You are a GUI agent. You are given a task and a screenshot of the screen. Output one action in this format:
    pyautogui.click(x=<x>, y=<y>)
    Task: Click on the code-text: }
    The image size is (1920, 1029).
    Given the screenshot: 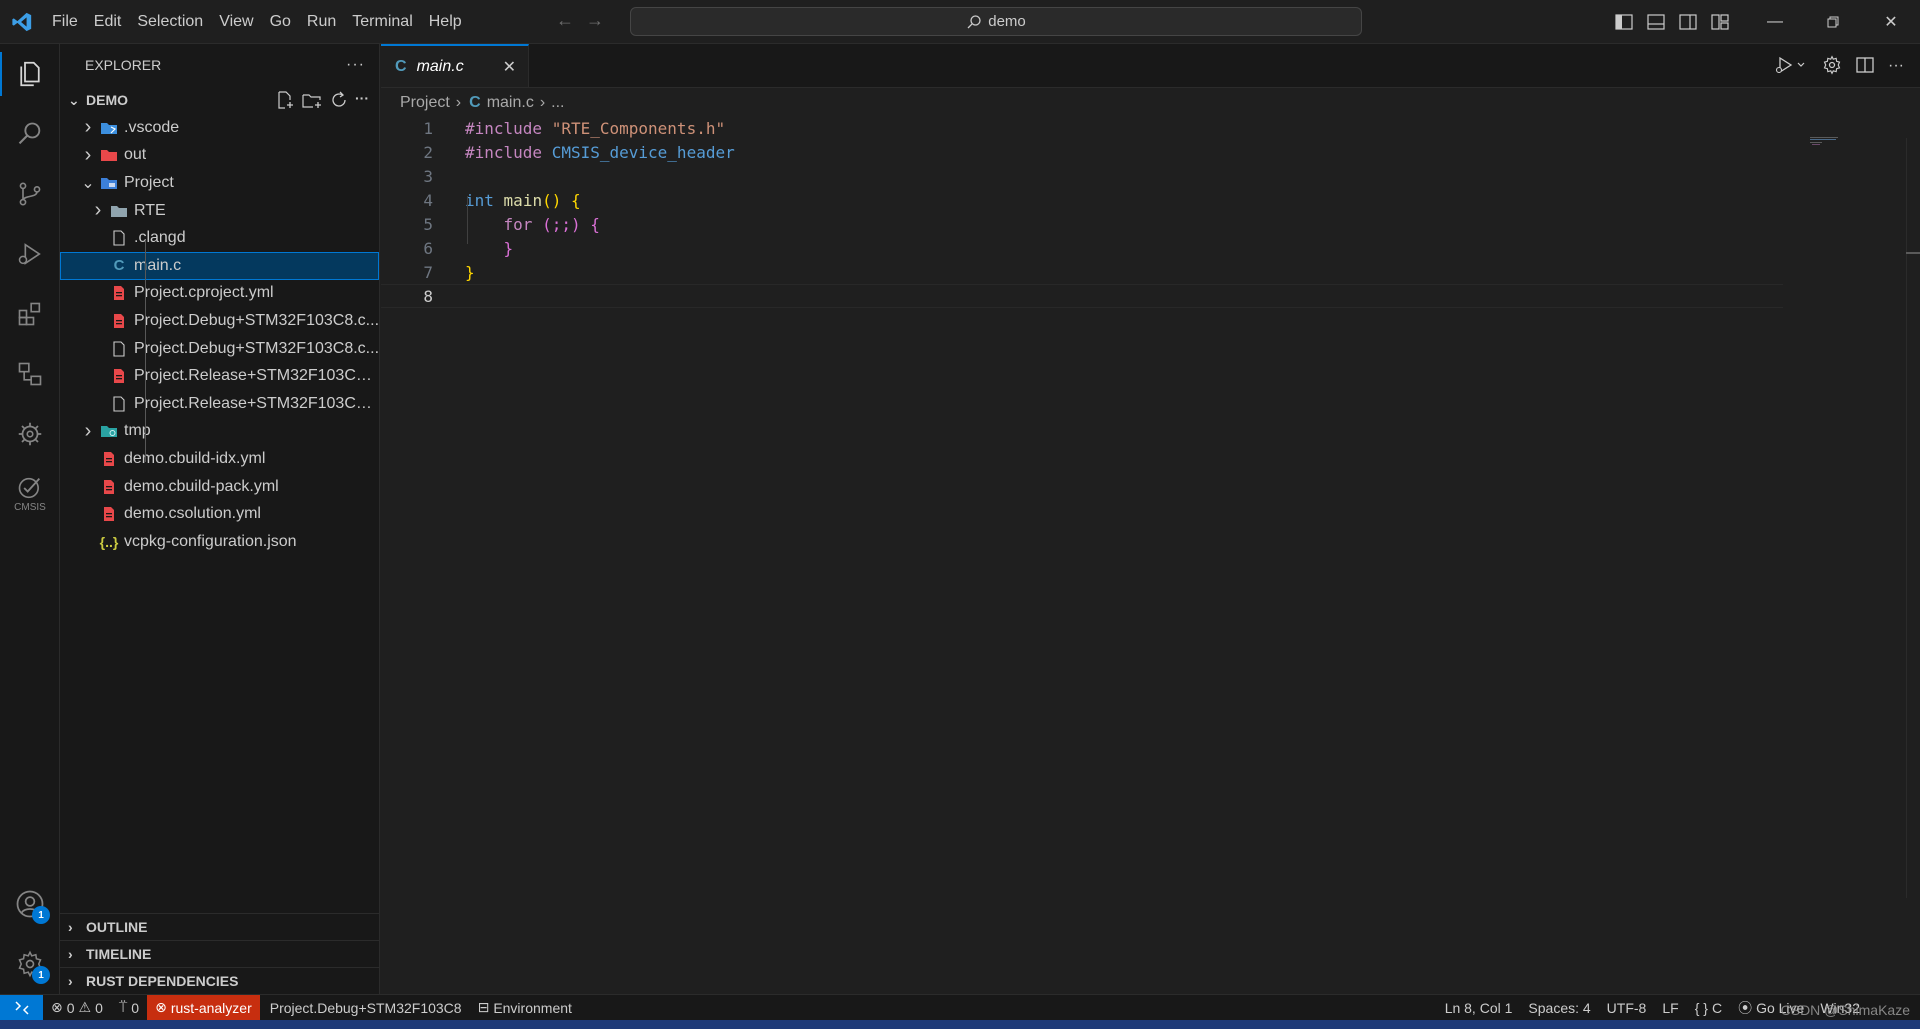 What is the action you would take?
    pyautogui.click(x=470, y=272)
    